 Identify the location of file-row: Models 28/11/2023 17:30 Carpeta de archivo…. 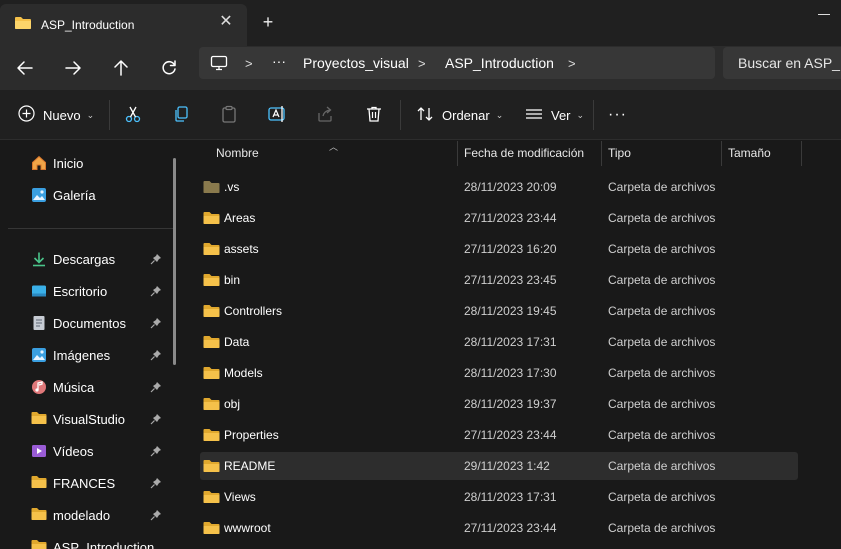
(499, 373).